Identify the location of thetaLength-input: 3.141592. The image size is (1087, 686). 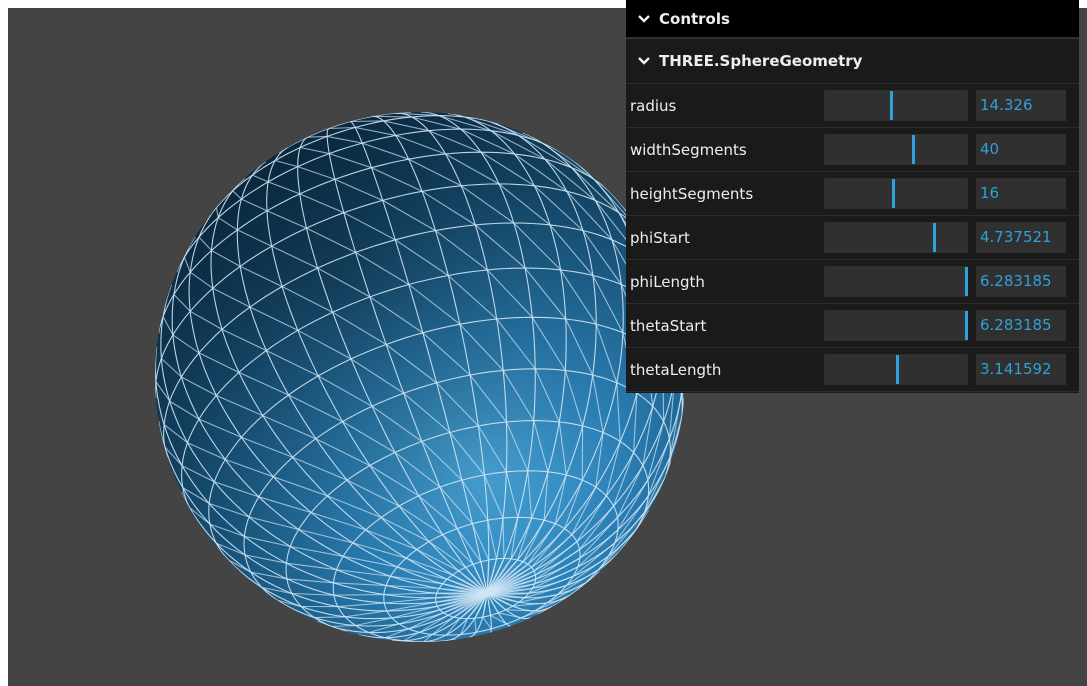
(1021, 369).